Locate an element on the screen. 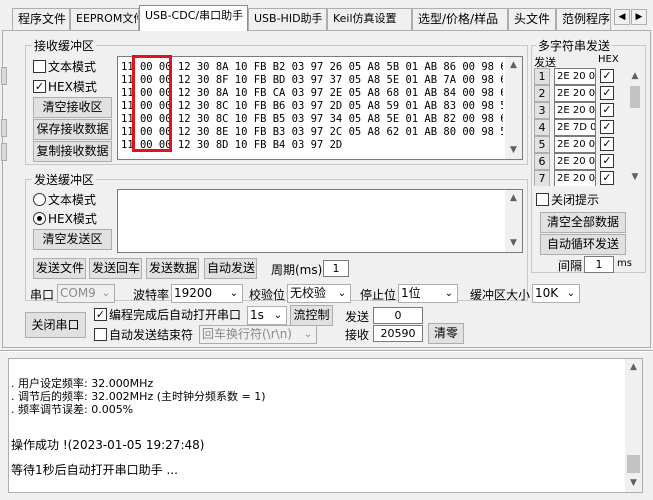  tab-eeprom-file: EEPROM文件 is located at coordinates (104, 19).